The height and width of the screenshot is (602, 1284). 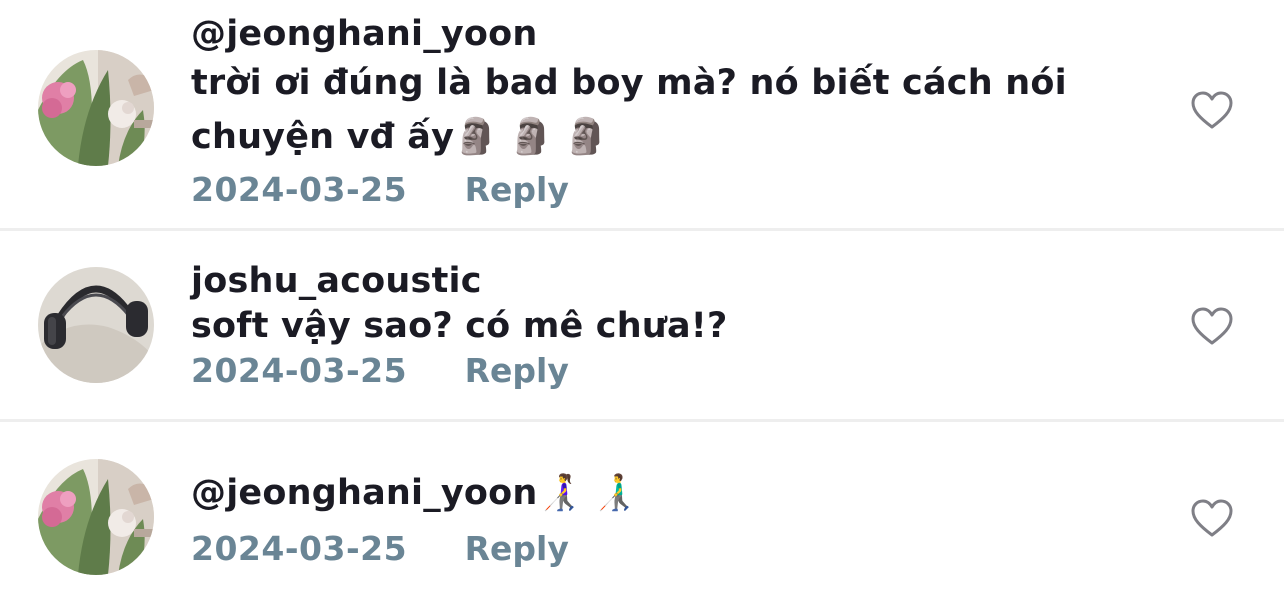 I want to click on person-with-cane-emoji: 👩‍🦯 👨‍🦯, so click(x=587, y=493).